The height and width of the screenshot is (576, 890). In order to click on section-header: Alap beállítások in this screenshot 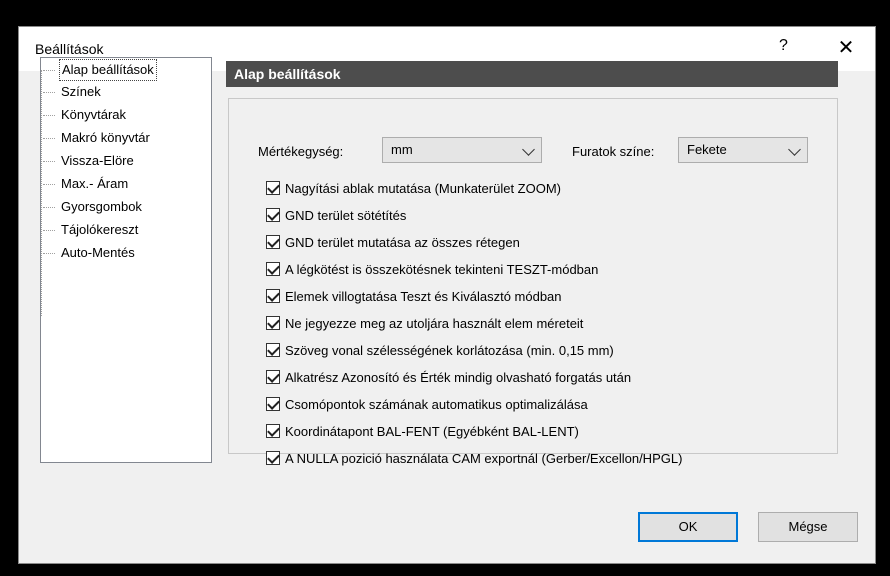, I will do `click(532, 74)`.